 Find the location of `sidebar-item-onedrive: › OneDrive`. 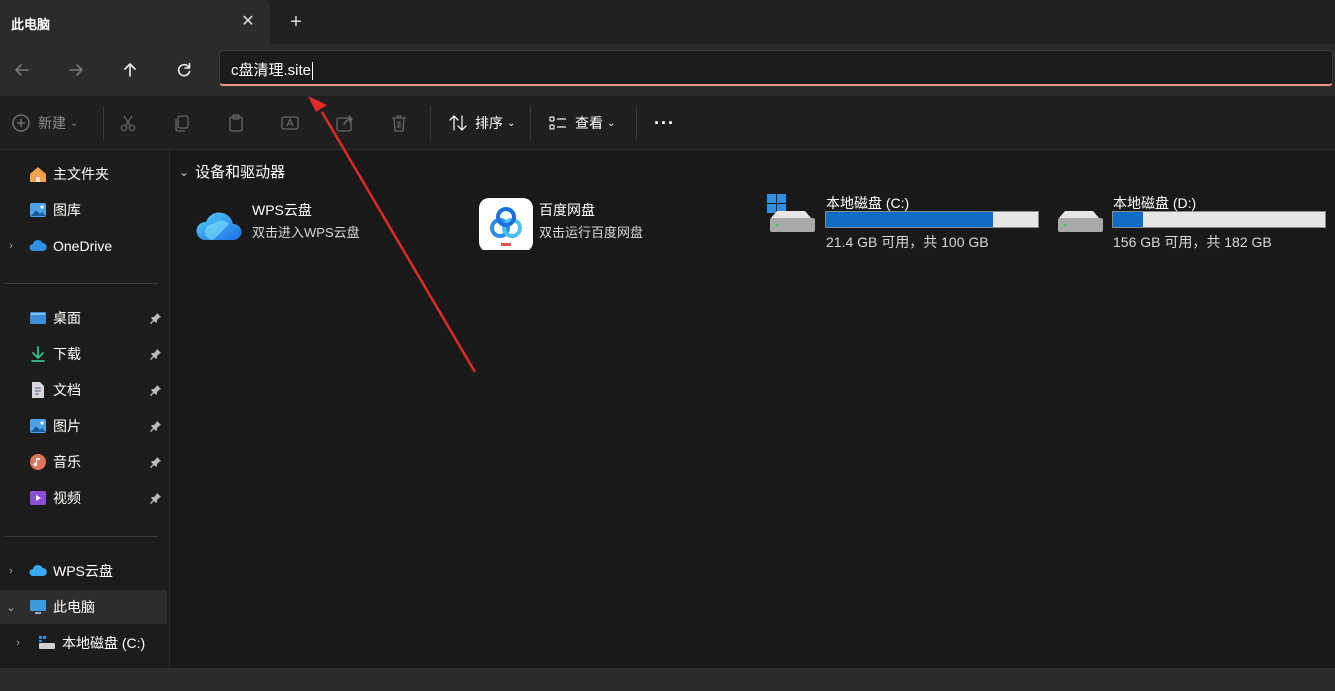

sidebar-item-onedrive: › OneDrive is located at coordinates (83, 246).